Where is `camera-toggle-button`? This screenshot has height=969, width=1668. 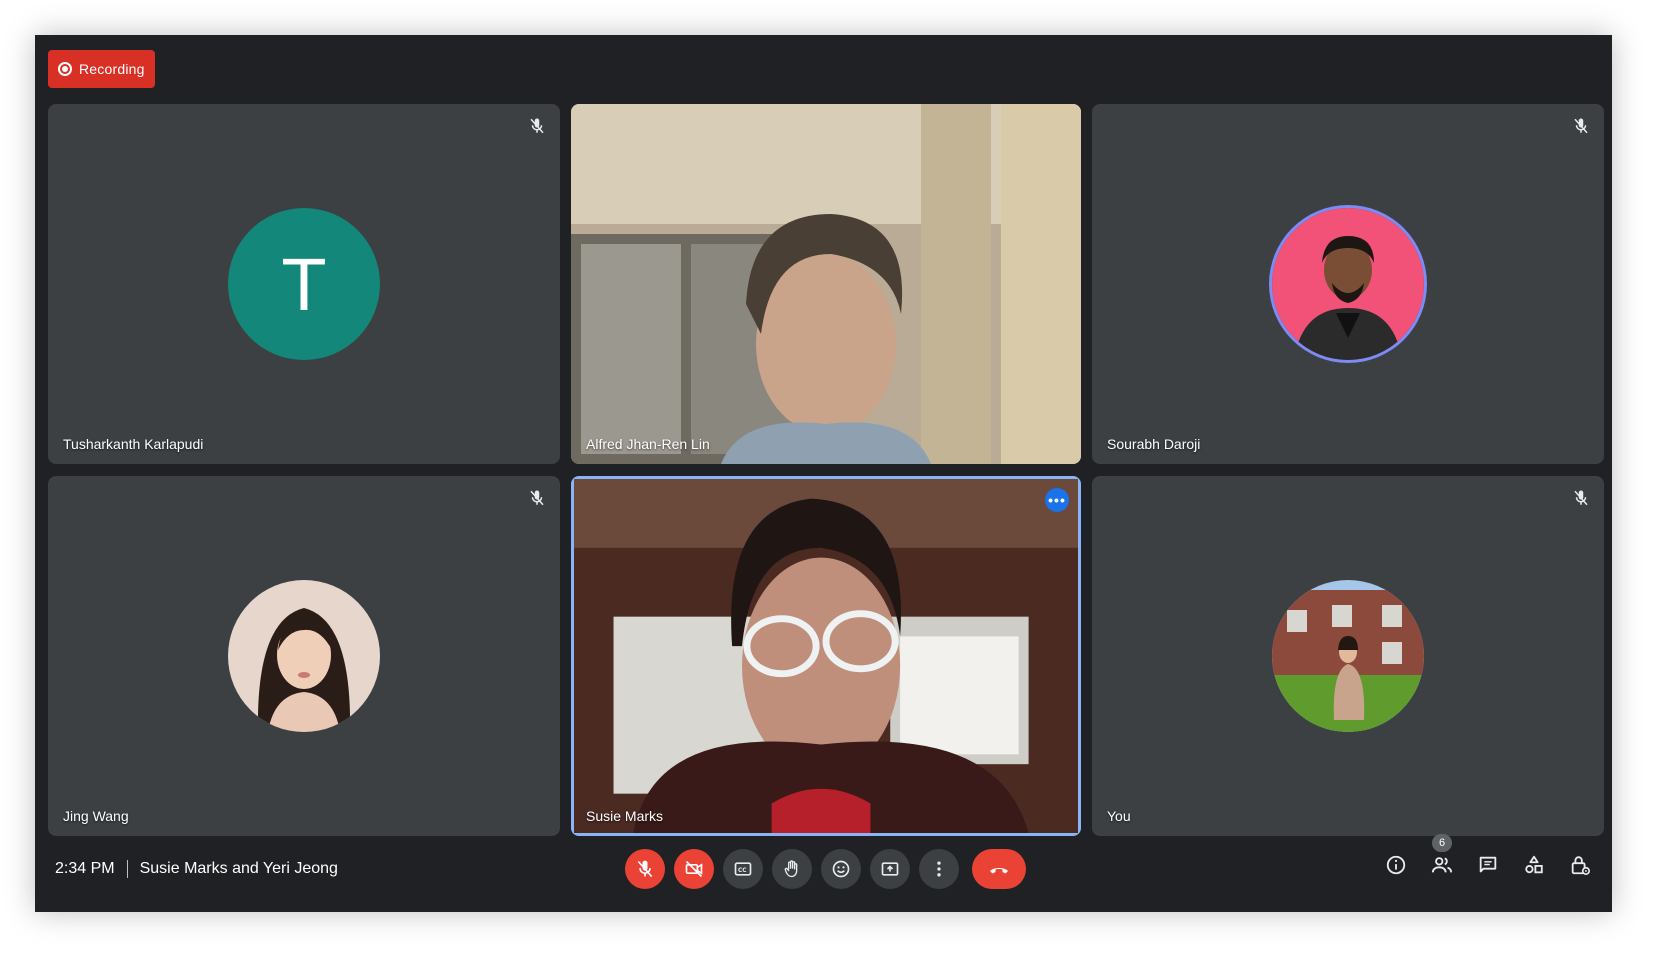 camera-toggle-button is located at coordinates (694, 869).